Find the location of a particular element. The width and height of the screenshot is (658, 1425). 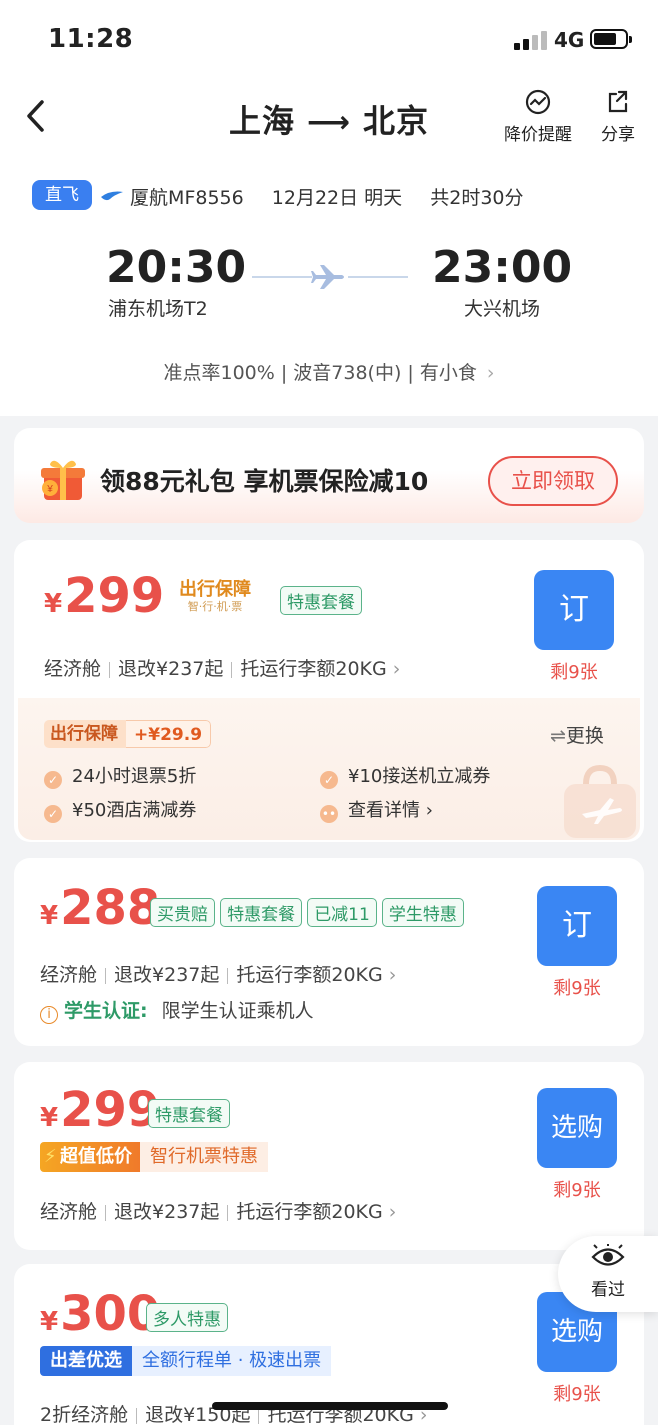

select-button: 选购 is located at coordinates (577, 1128).